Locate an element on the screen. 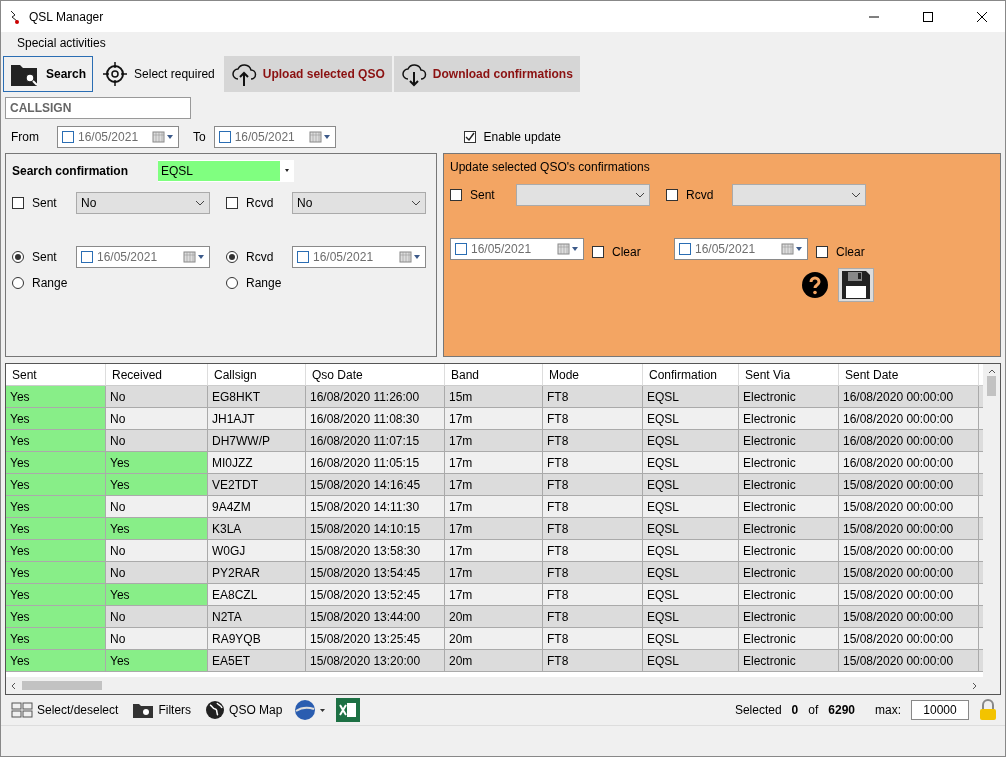 The height and width of the screenshot is (757, 1006). column-header: Callsign is located at coordinates (257, 375).